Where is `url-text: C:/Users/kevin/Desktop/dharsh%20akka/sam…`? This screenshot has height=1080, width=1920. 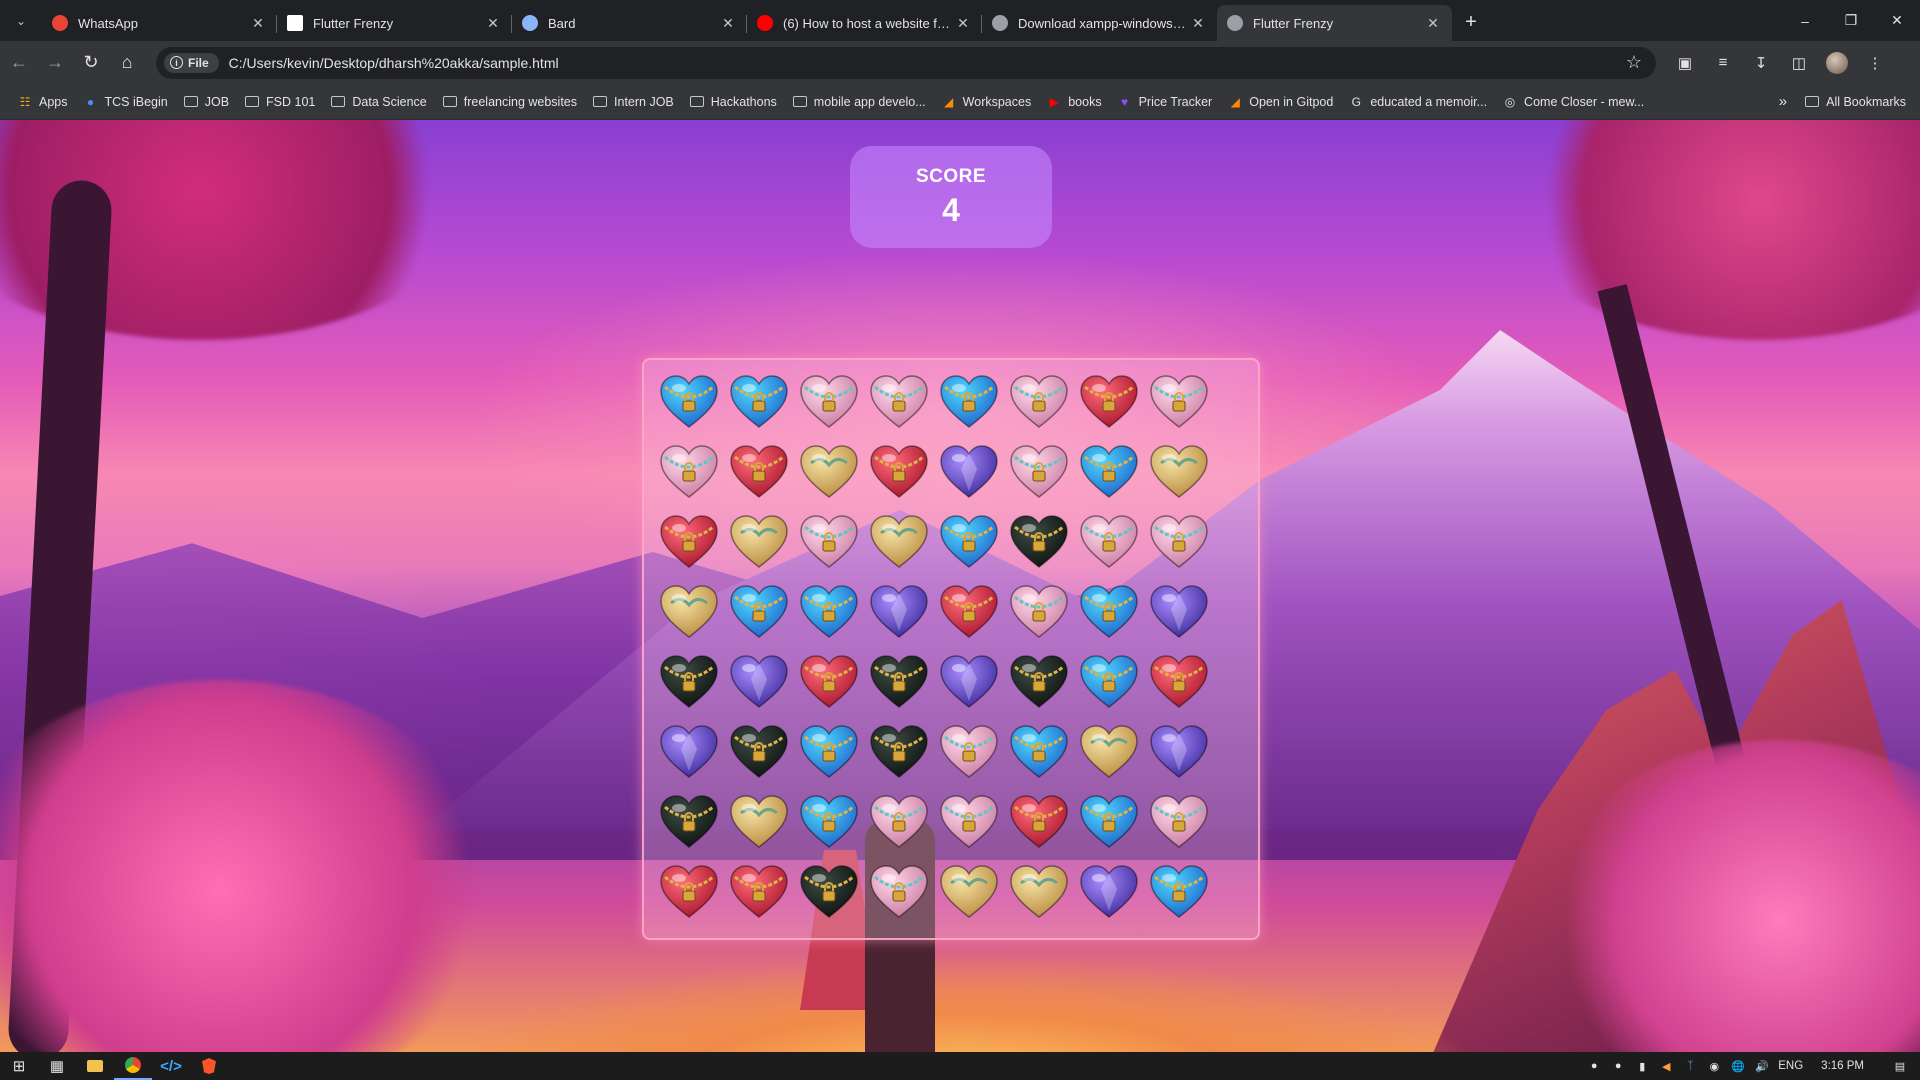 url-text: C:/Users/kevin/Desktop/dharsh%20akka/sam… is located at coordinates (394, 63).